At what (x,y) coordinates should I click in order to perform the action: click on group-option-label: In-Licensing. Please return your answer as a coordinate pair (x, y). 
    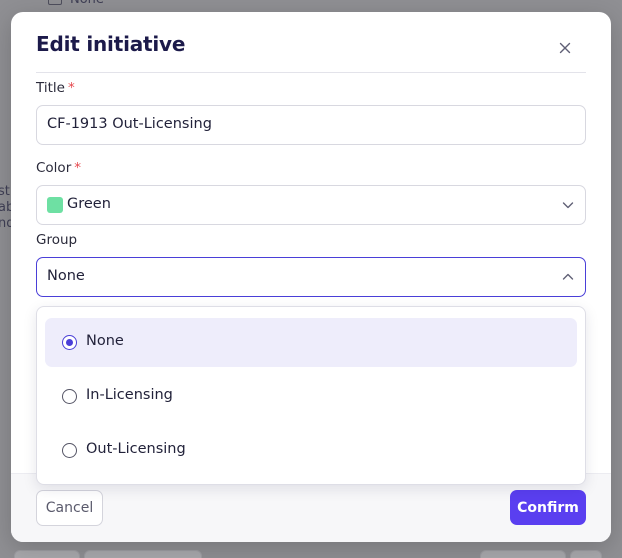
    Looking at the image, I should click on (129, 395).